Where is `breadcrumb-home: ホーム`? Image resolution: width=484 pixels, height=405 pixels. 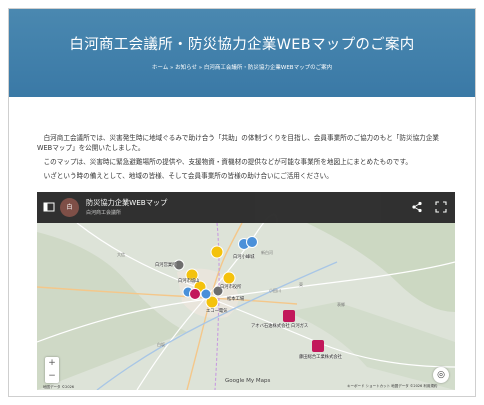 breadcrumb-home: ホーム is located at coordinates (160, 68).